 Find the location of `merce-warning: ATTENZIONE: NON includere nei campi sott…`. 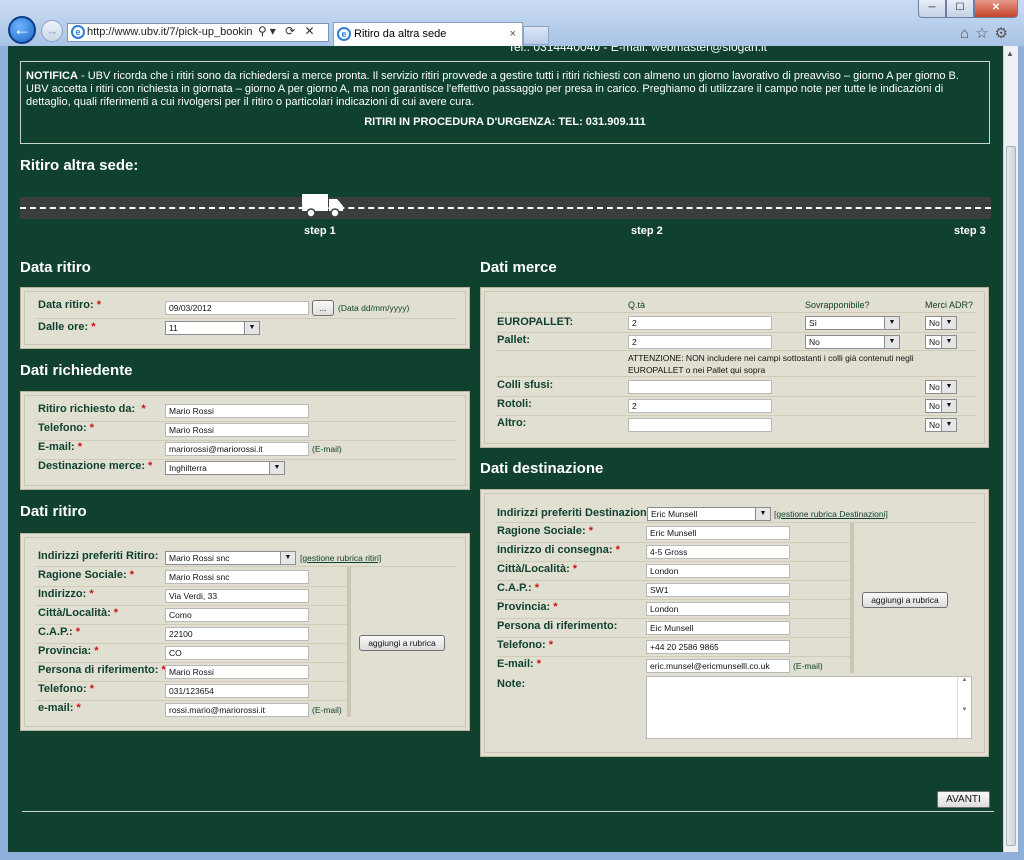

merce-warning: ATTENZIONE: NON includere nei campi sott… is located at coordinates (771, 364).